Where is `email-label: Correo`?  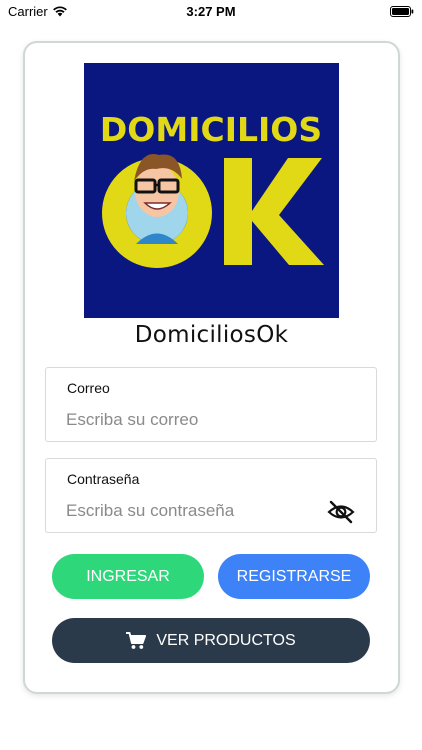
email-label: Correo is located at coordinates (88, 388).